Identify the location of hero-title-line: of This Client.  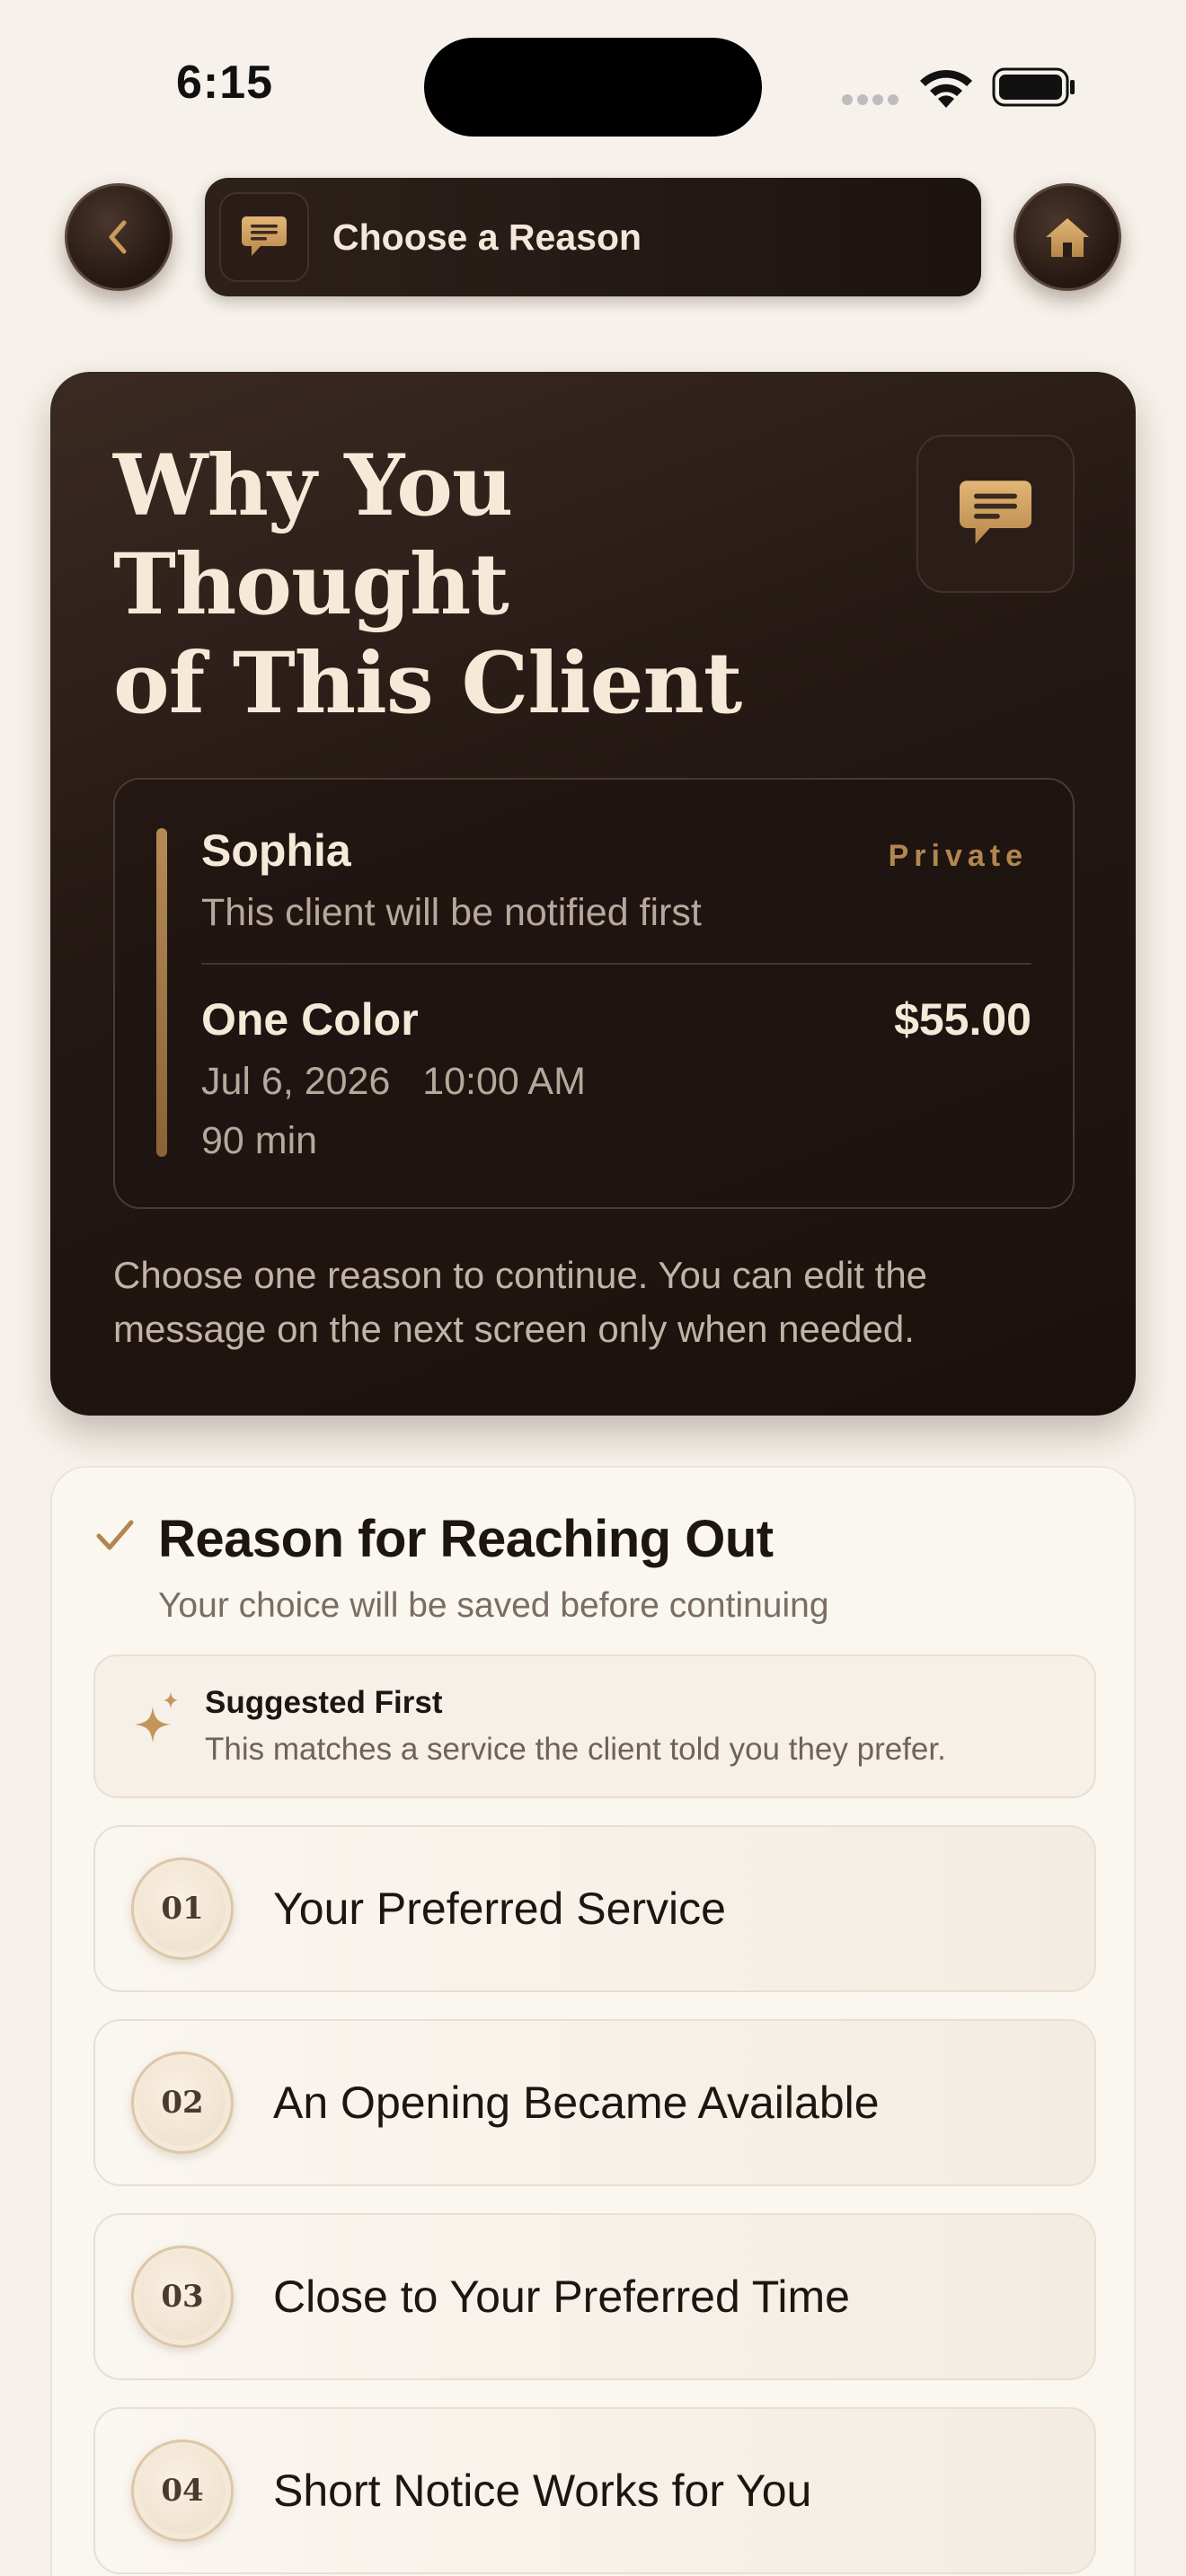
(427, 683).